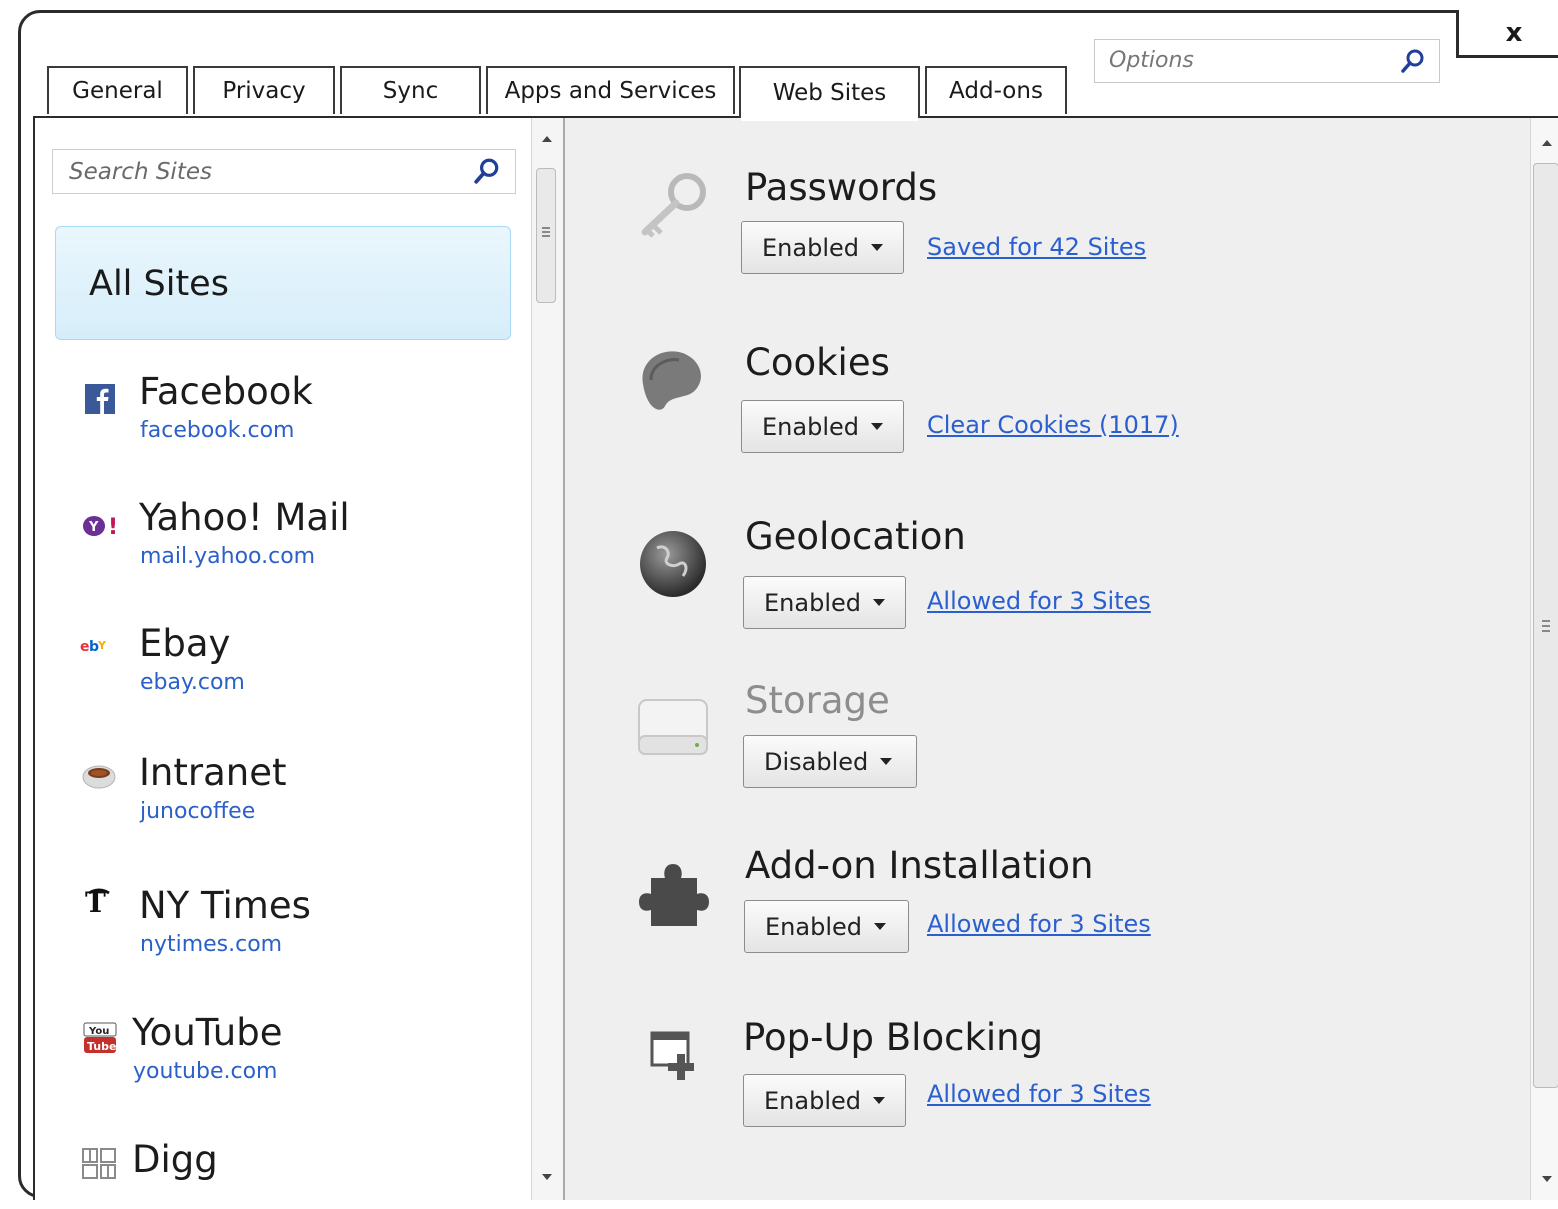 This screenshot has width=1558, height=1209. I want to click on search-sites-placeholder: Search Sites, so click(140, 172).